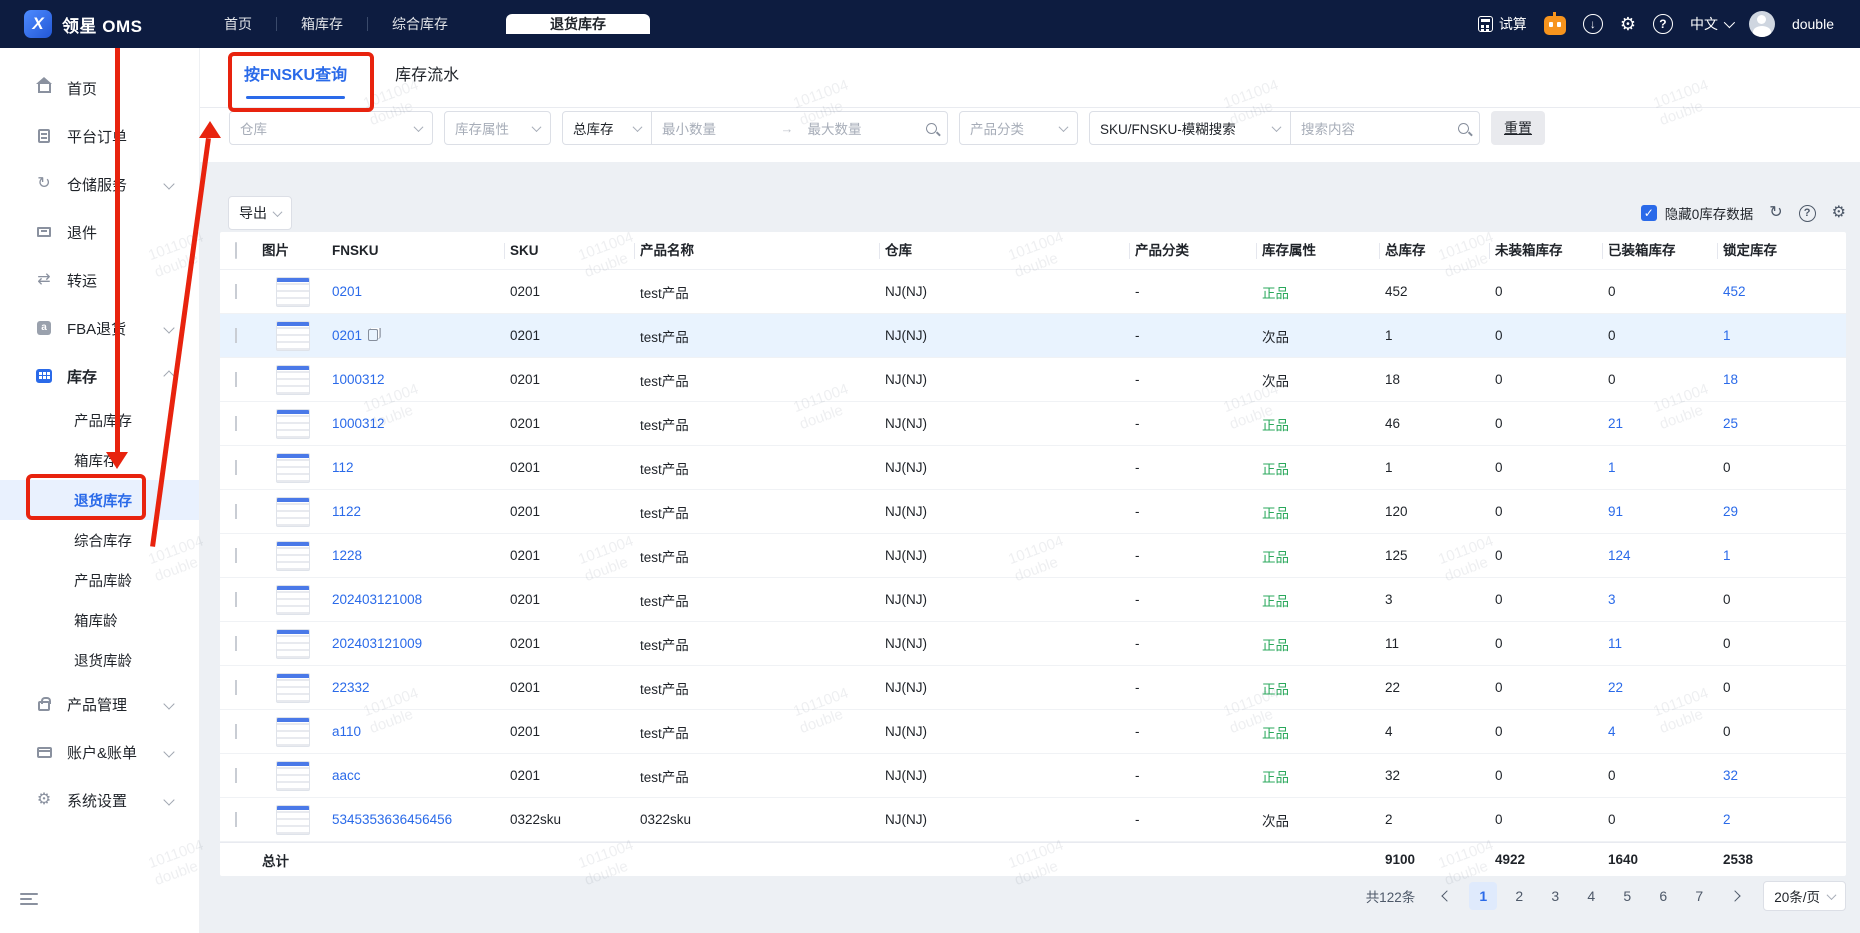 The width and height of the screenshot is (1860, 933). What do you see at coordinates (1761, 24) in the screenshot?
I see `user-avatar` at bounding box center [1761, 24].